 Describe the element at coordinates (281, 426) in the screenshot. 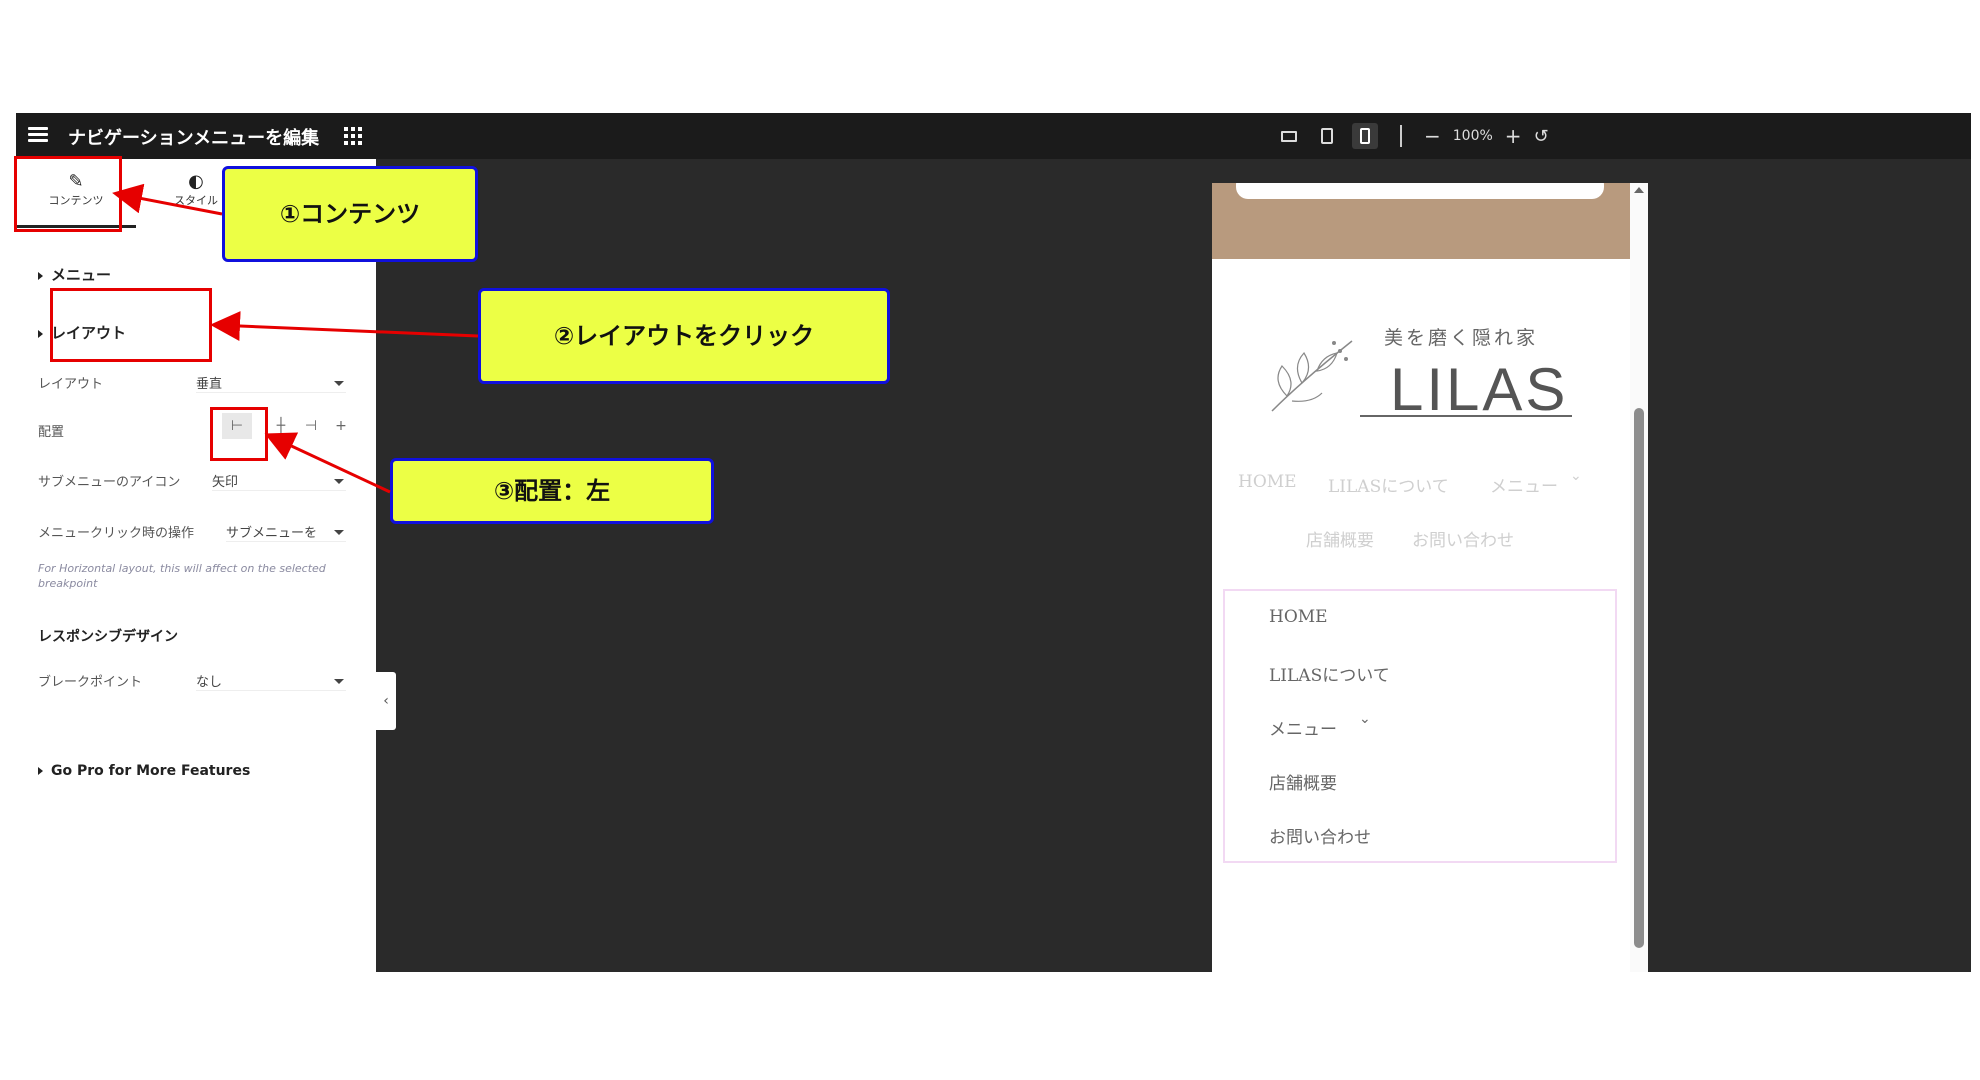

I see `align-center-button: ┼` at that location.